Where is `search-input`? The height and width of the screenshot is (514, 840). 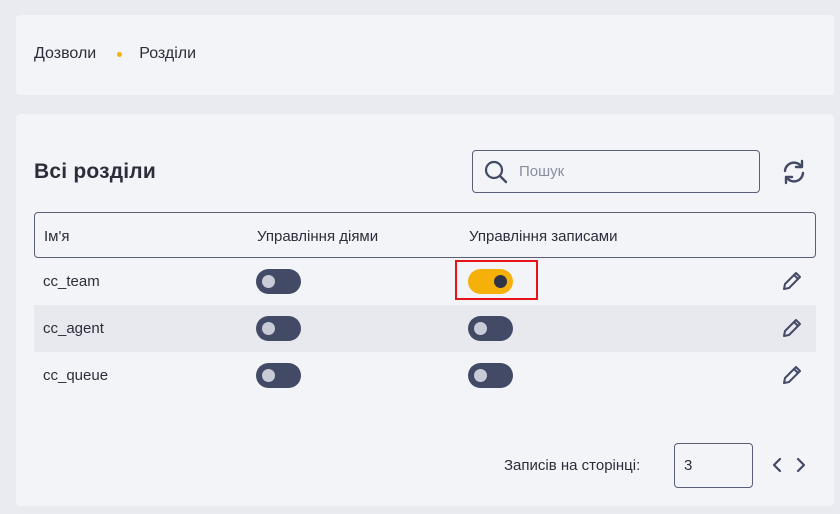
search-input is located at coordinates (634, 171).